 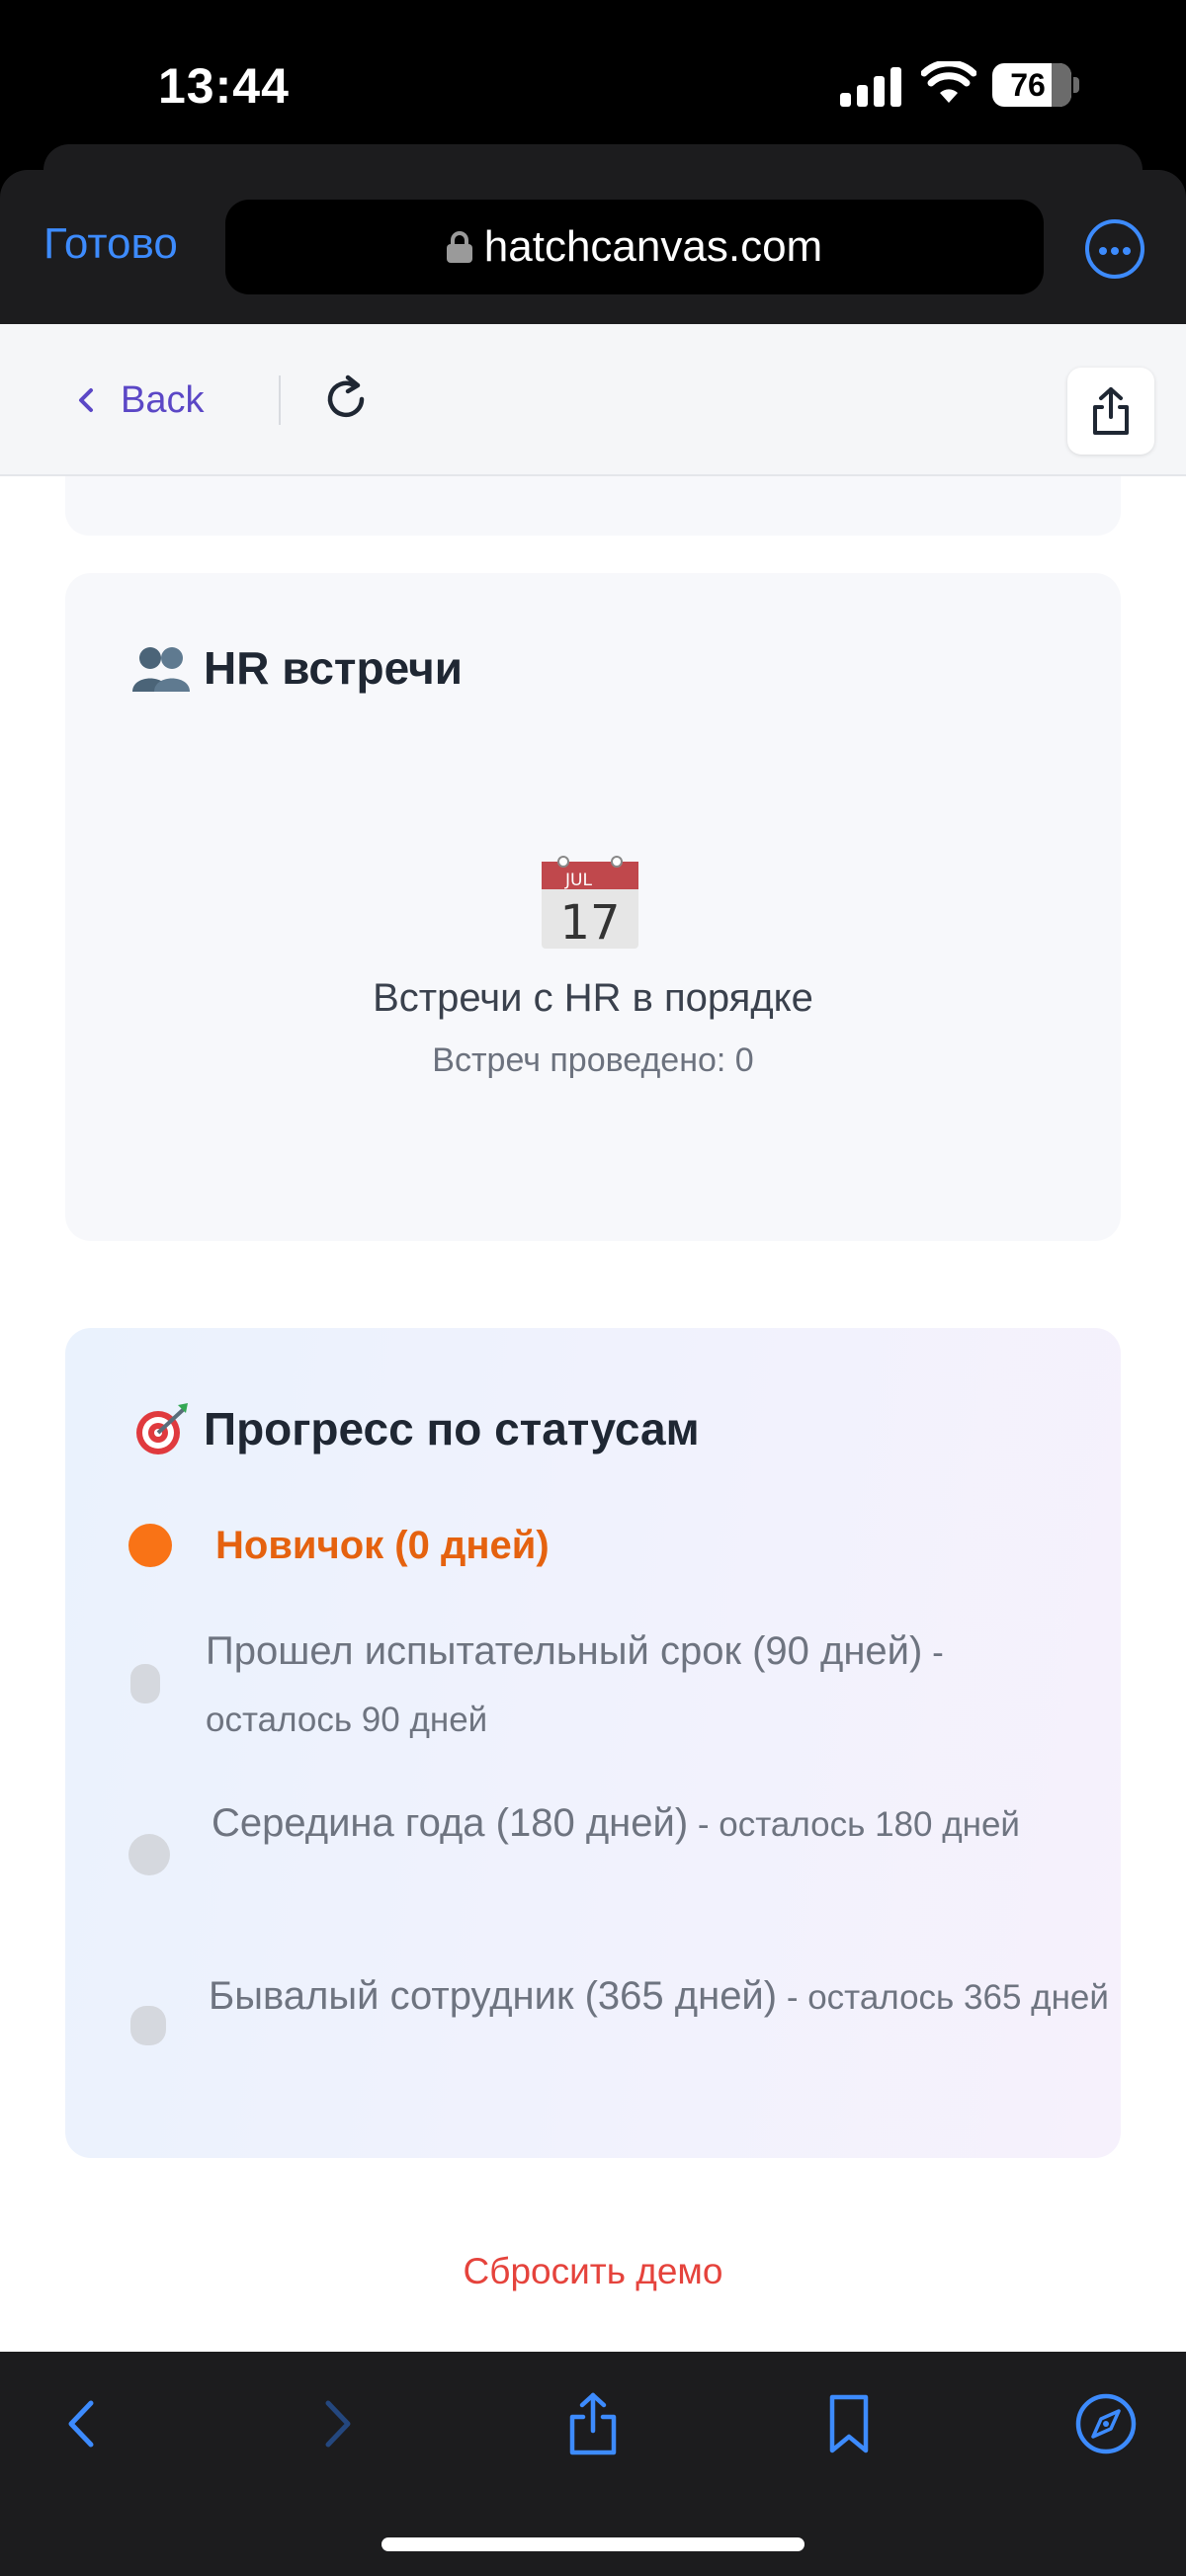 I want to click on previous-card-edge, so click(x=593, y=506).